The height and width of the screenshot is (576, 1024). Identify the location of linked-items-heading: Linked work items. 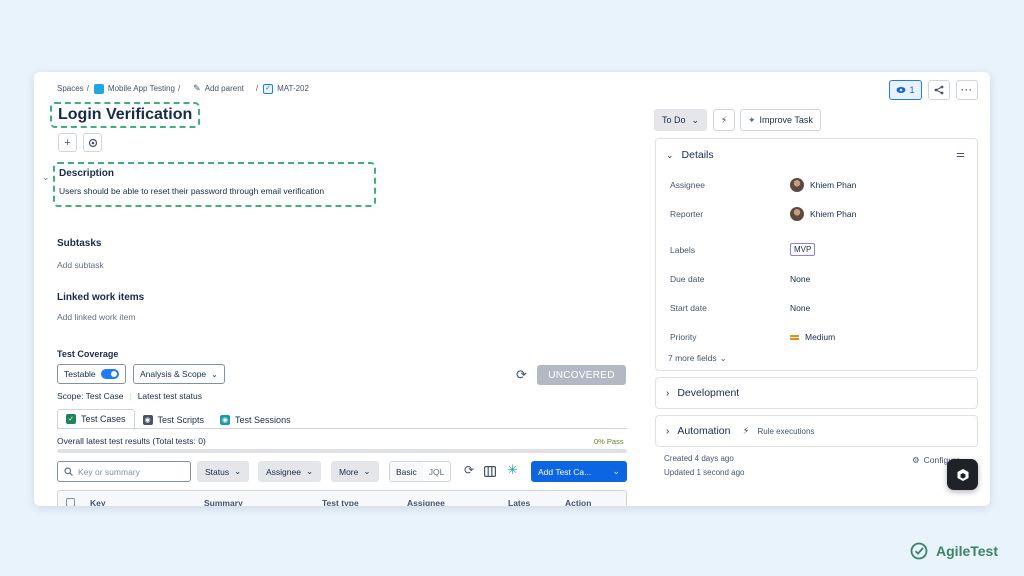
(101, 297).